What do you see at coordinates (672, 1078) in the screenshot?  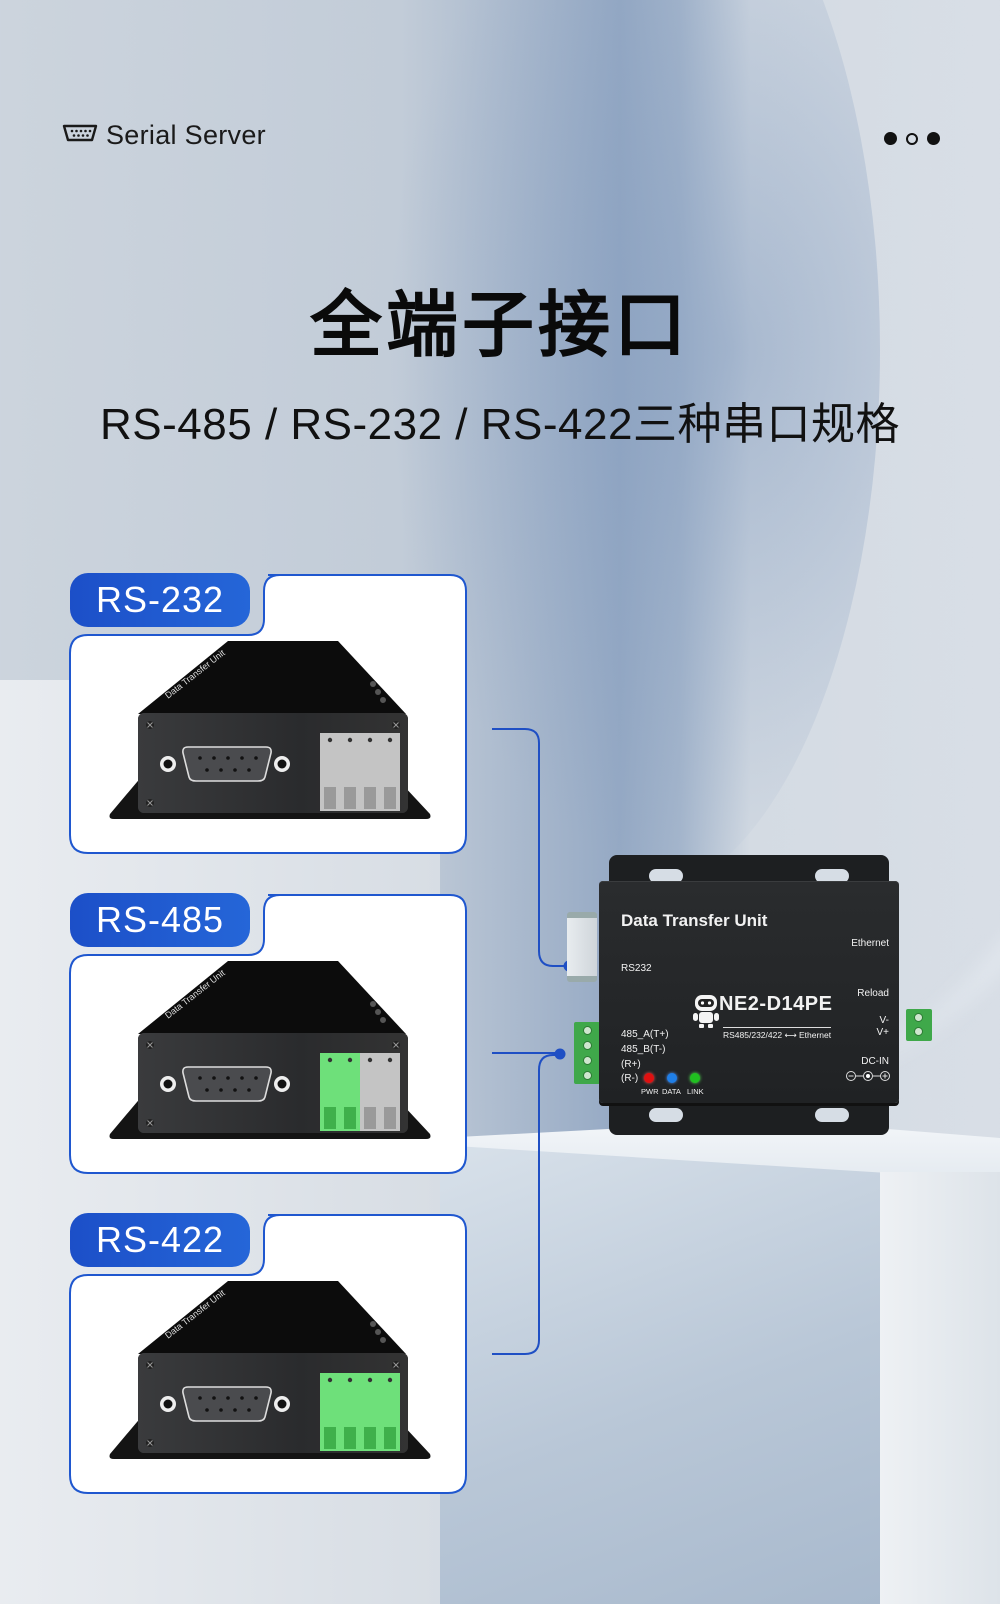 I see `led-data` at bounding box center [672, 1078].